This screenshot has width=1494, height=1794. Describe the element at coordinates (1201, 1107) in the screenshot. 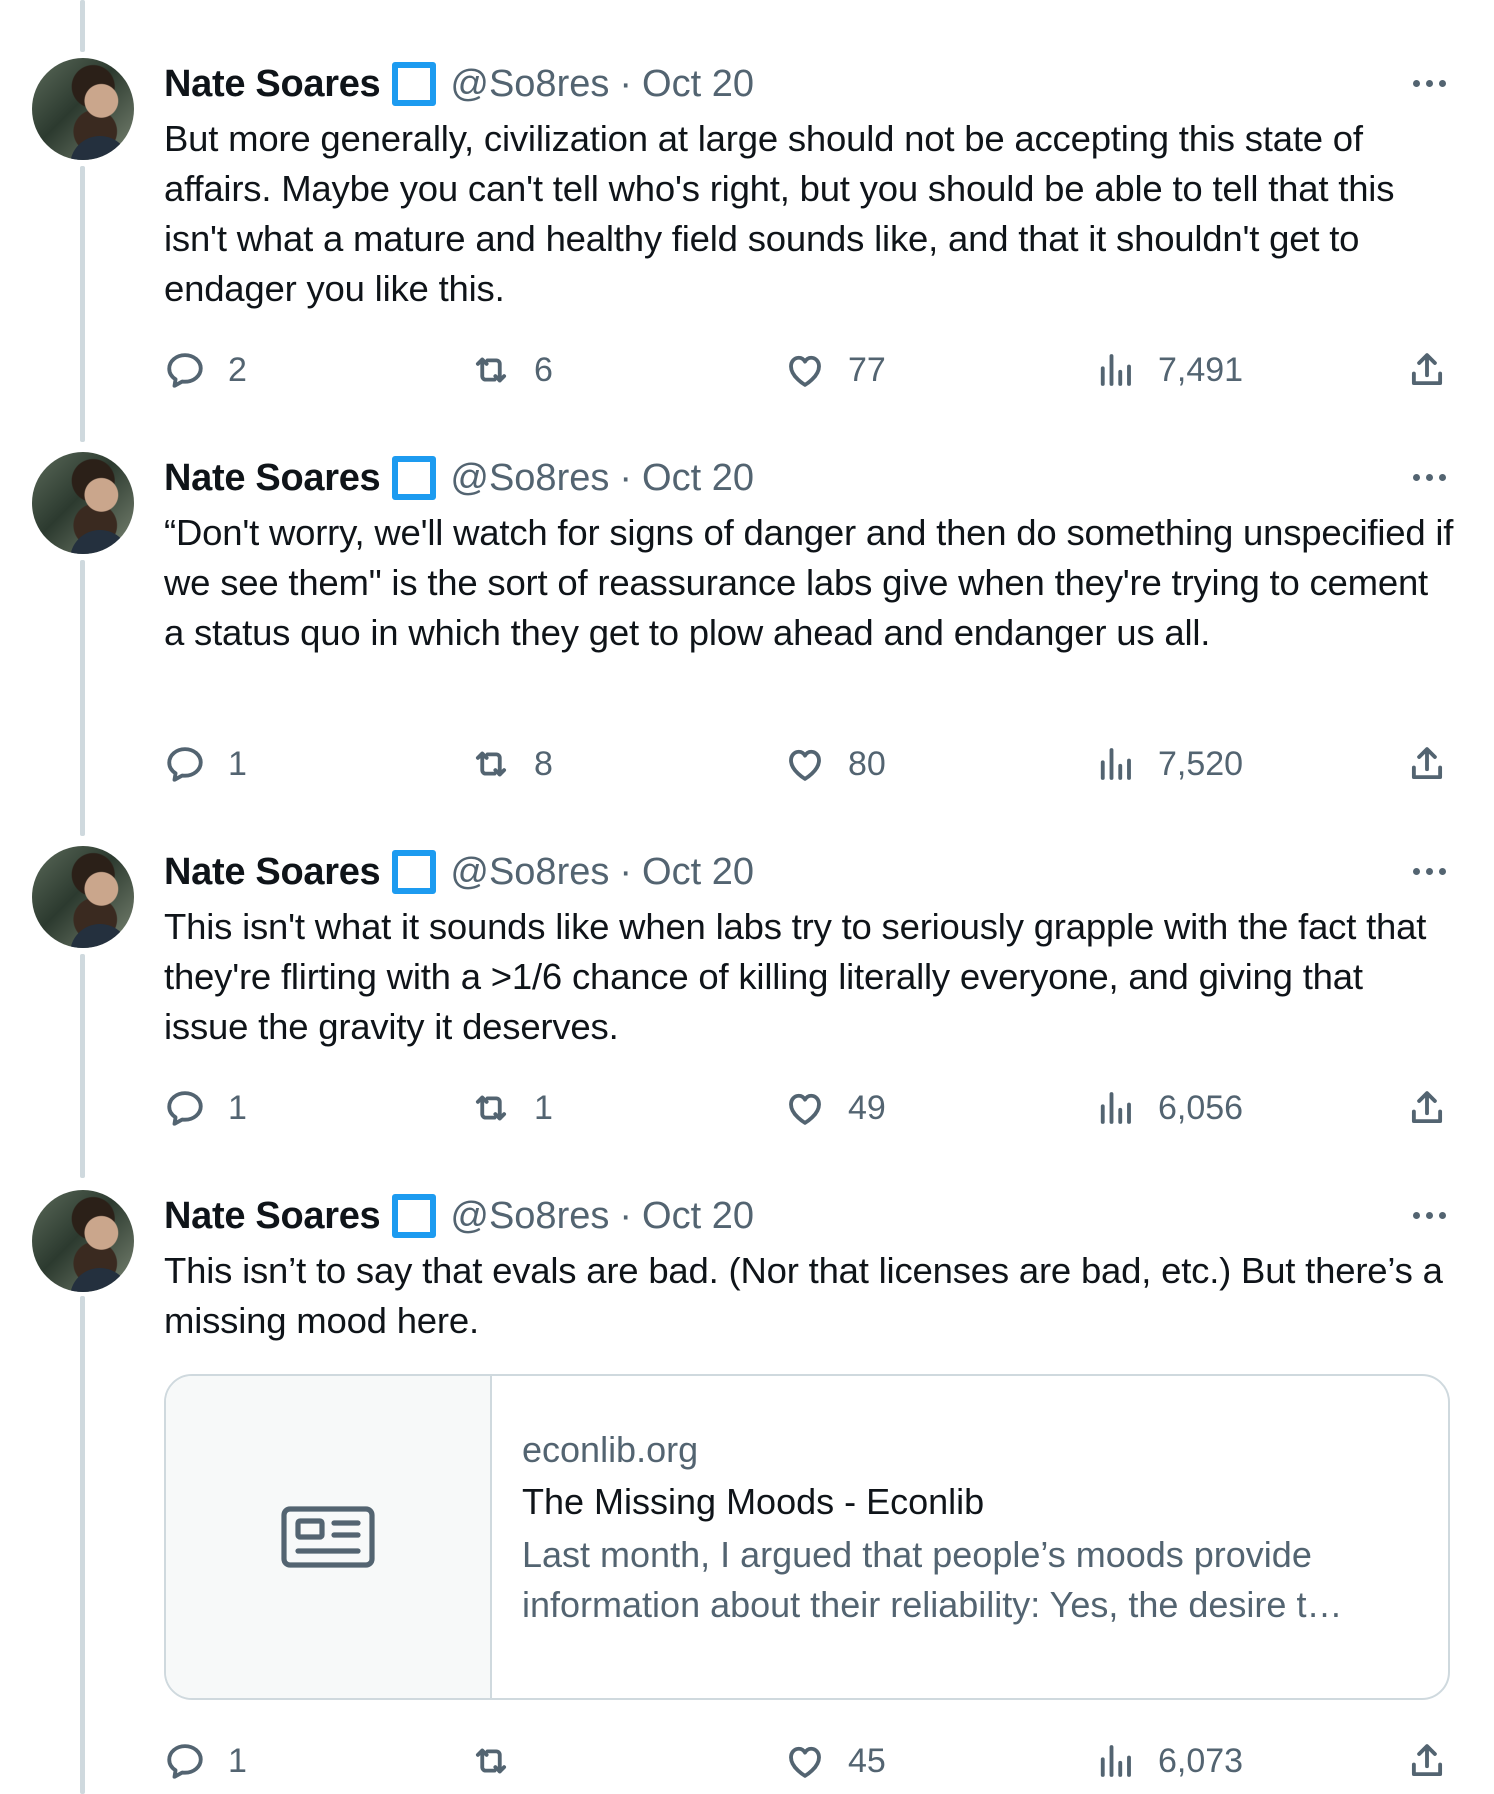

I see `views-count: 6,056` at that location.